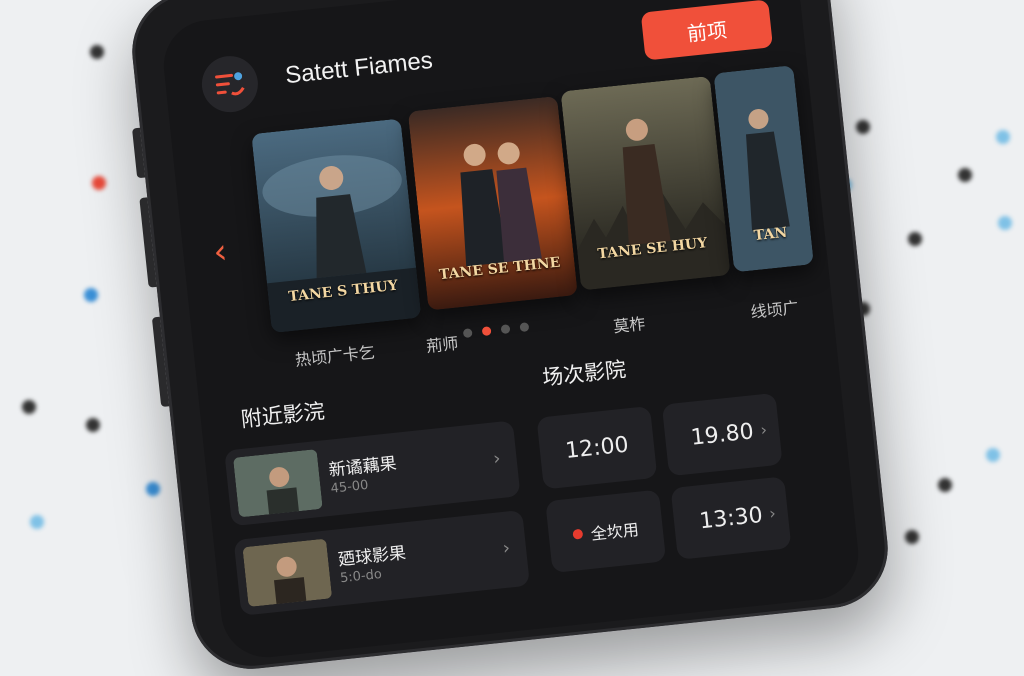  I want to click on showtime-slot: 19.80 ›, so click(722, 434).